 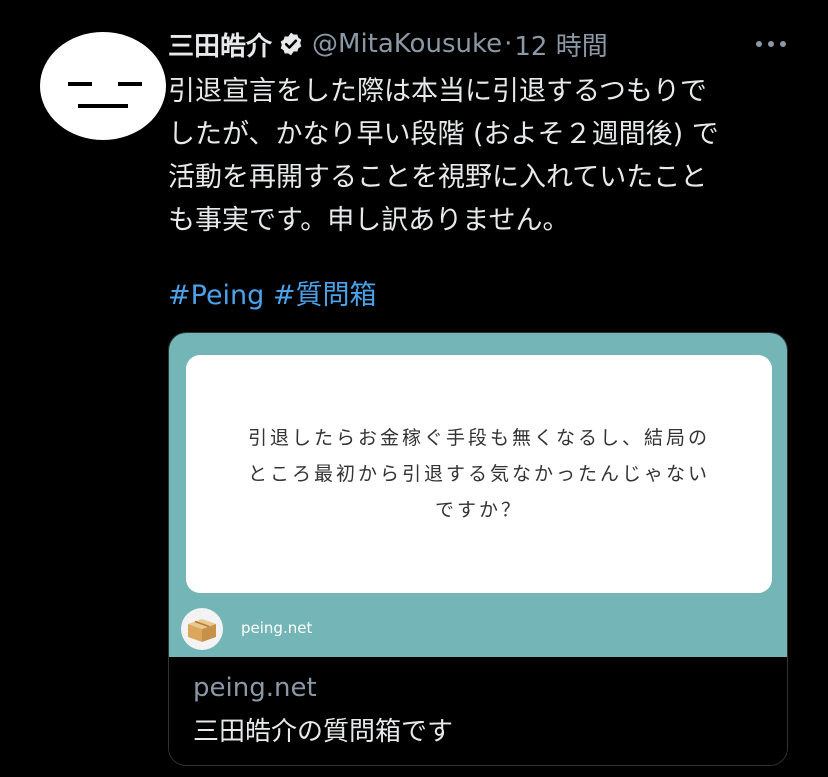 I want to click on tweet-timestamp: 12 時間, so click(x=560, y=44).